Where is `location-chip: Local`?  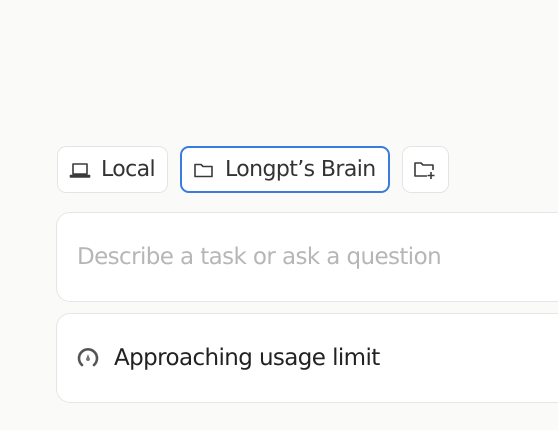
location-chip: Local is located at coordinates (112, 169).